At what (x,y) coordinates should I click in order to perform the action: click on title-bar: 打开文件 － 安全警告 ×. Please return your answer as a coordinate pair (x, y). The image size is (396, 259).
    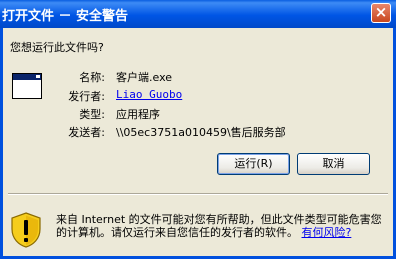
    Looking at the image, I should click on (198, 14).